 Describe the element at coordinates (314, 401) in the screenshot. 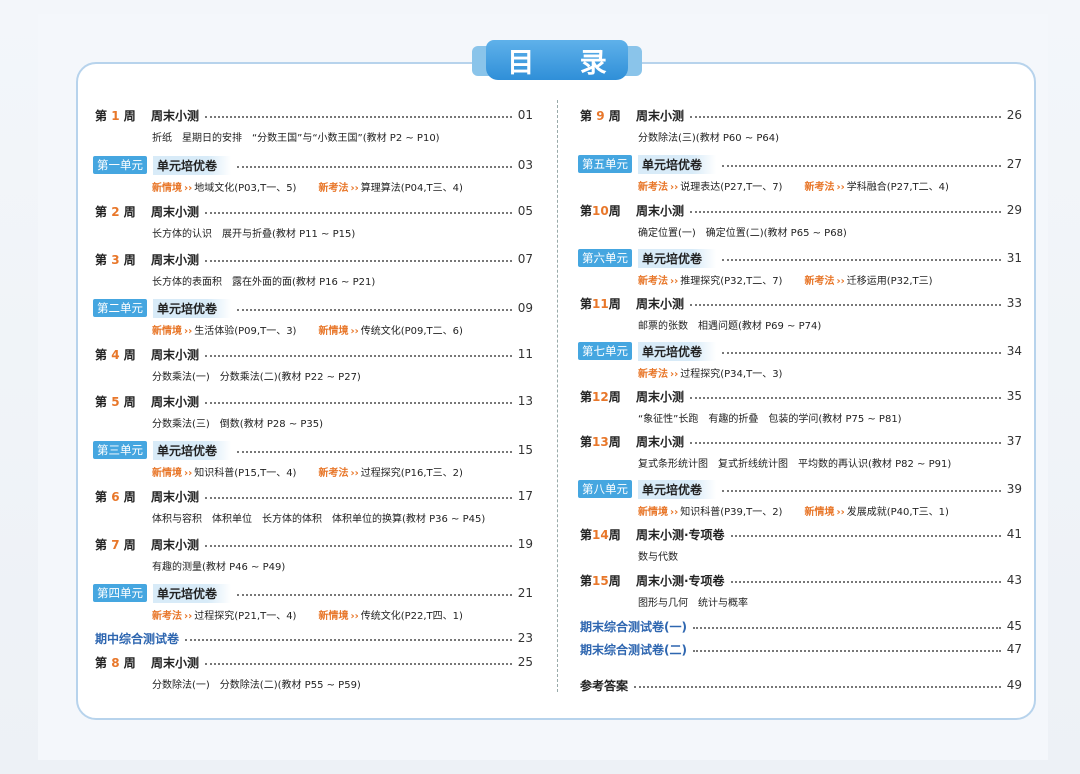

I see `toc-entry: 第 5 周周末小测 13` at that location.